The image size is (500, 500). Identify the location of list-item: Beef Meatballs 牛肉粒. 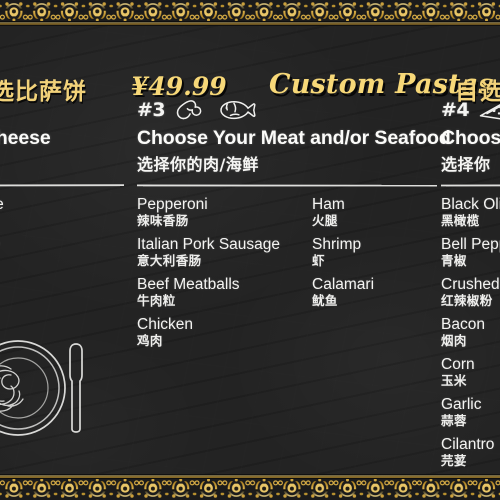
(224, 292).